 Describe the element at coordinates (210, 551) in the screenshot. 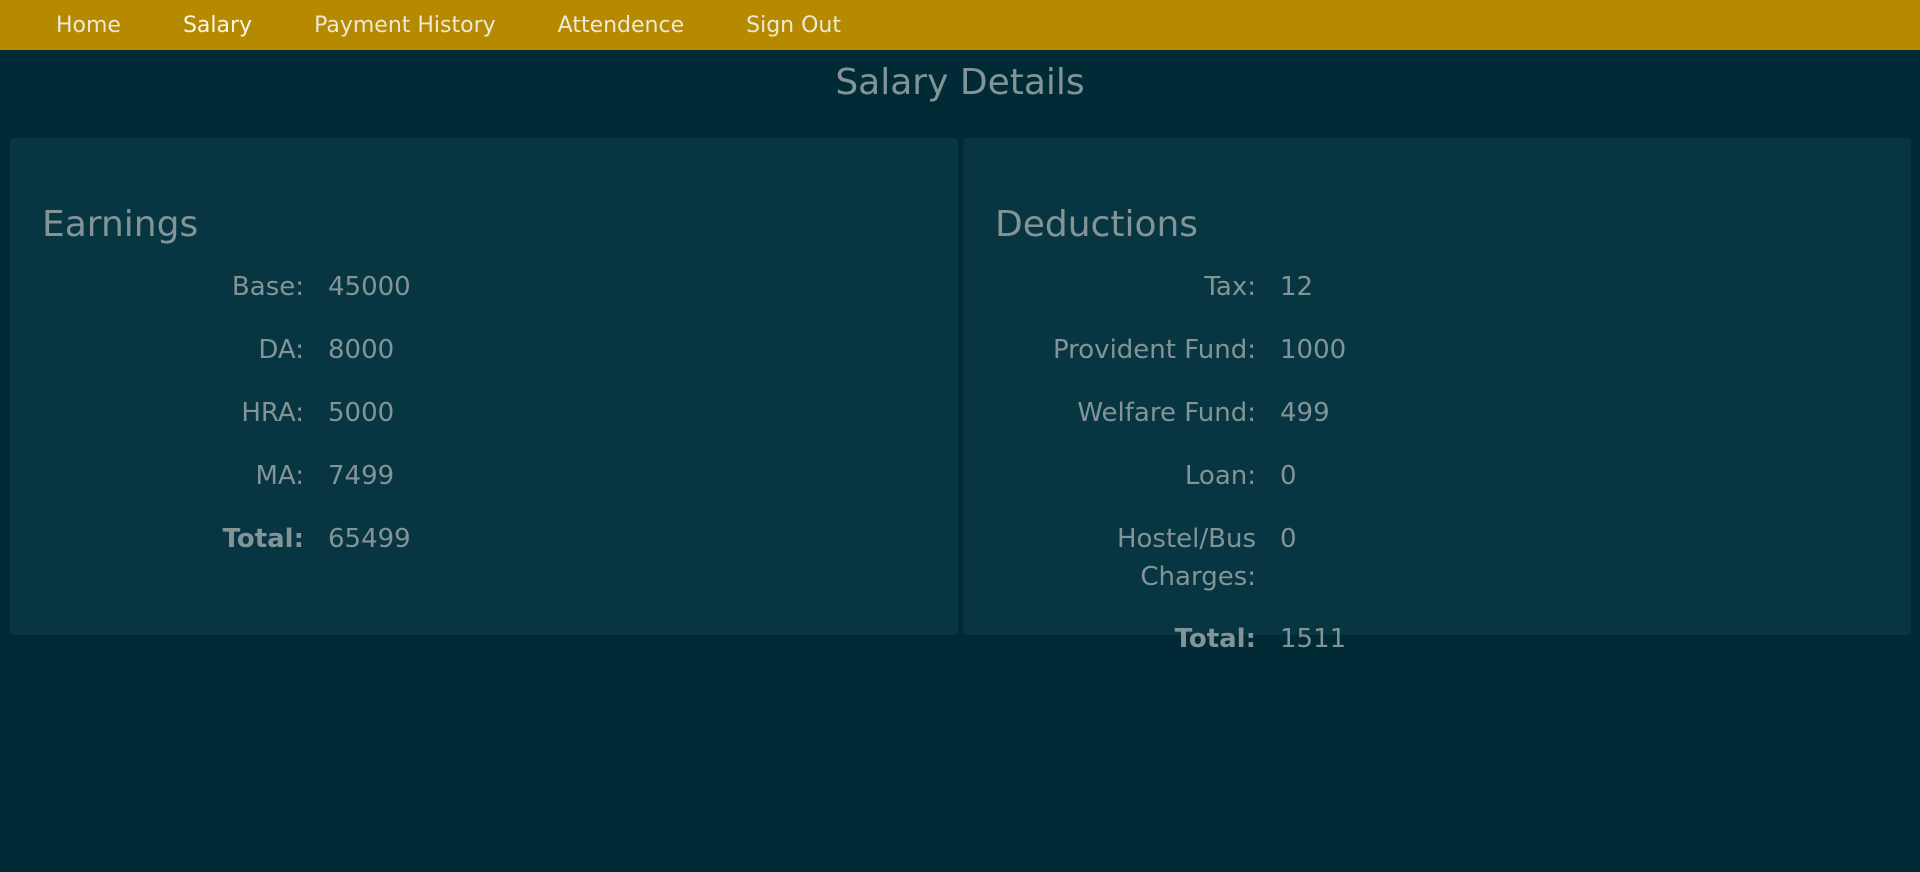

I see `earnings-row-total: Total: 65499` at that location.